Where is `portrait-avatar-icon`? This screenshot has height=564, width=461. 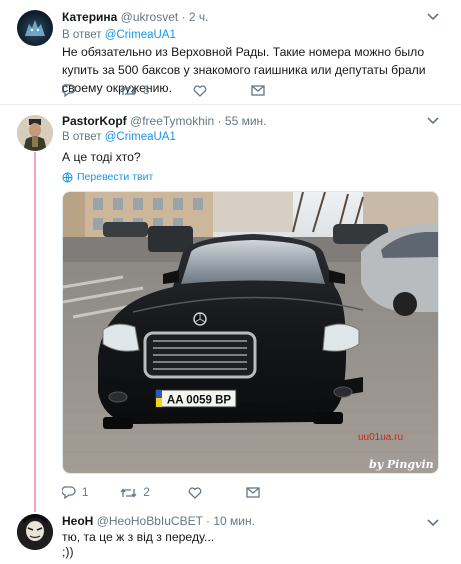
portrait-avatar-icon is located at coordinates (35, 133).